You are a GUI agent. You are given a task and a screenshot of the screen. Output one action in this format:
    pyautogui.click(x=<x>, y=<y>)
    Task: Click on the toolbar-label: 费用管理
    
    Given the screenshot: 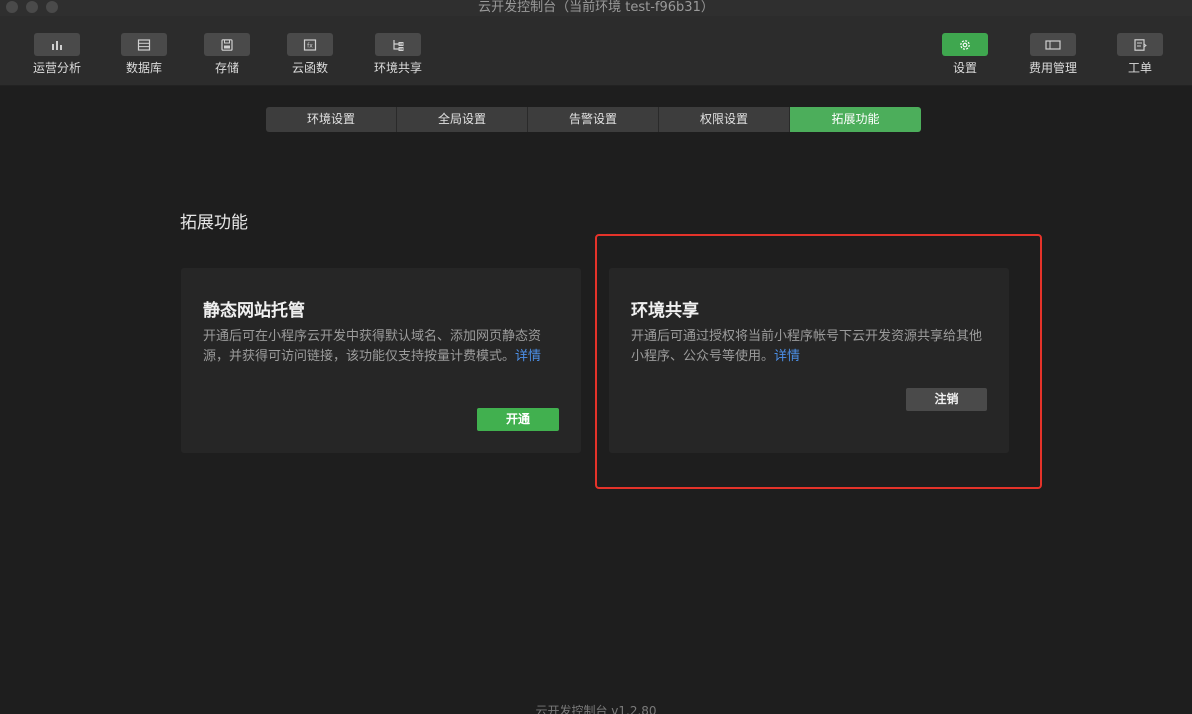 What is the action you would take?
    pyautogui.click(x=1052, y=68)
    